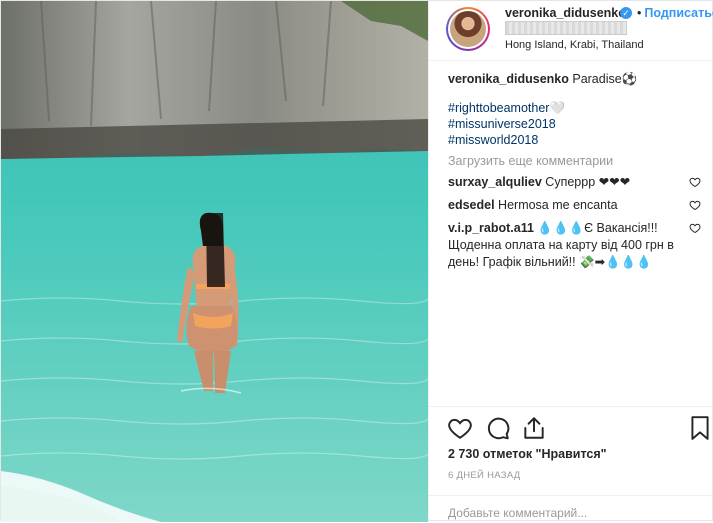 The width and height of the screenshot is (713, 523). I want to click on comment-text: Hermosa me encanta, so click(558, 205).